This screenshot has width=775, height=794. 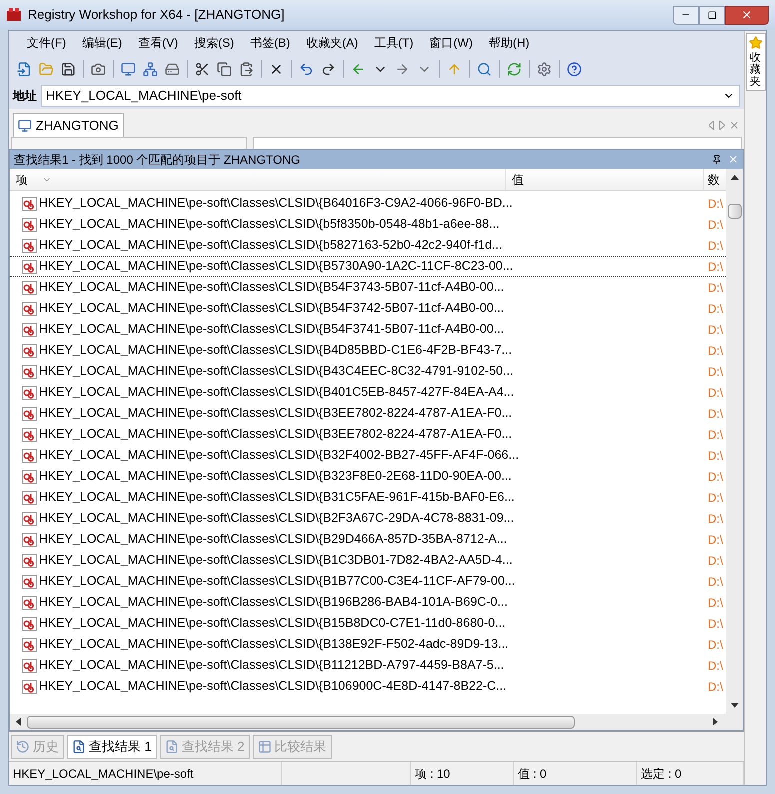 What do you see at coordinates (451, 43) in the screenshot?
I see `menu-item: 窗口(W)` at bounding box center [451, 43].